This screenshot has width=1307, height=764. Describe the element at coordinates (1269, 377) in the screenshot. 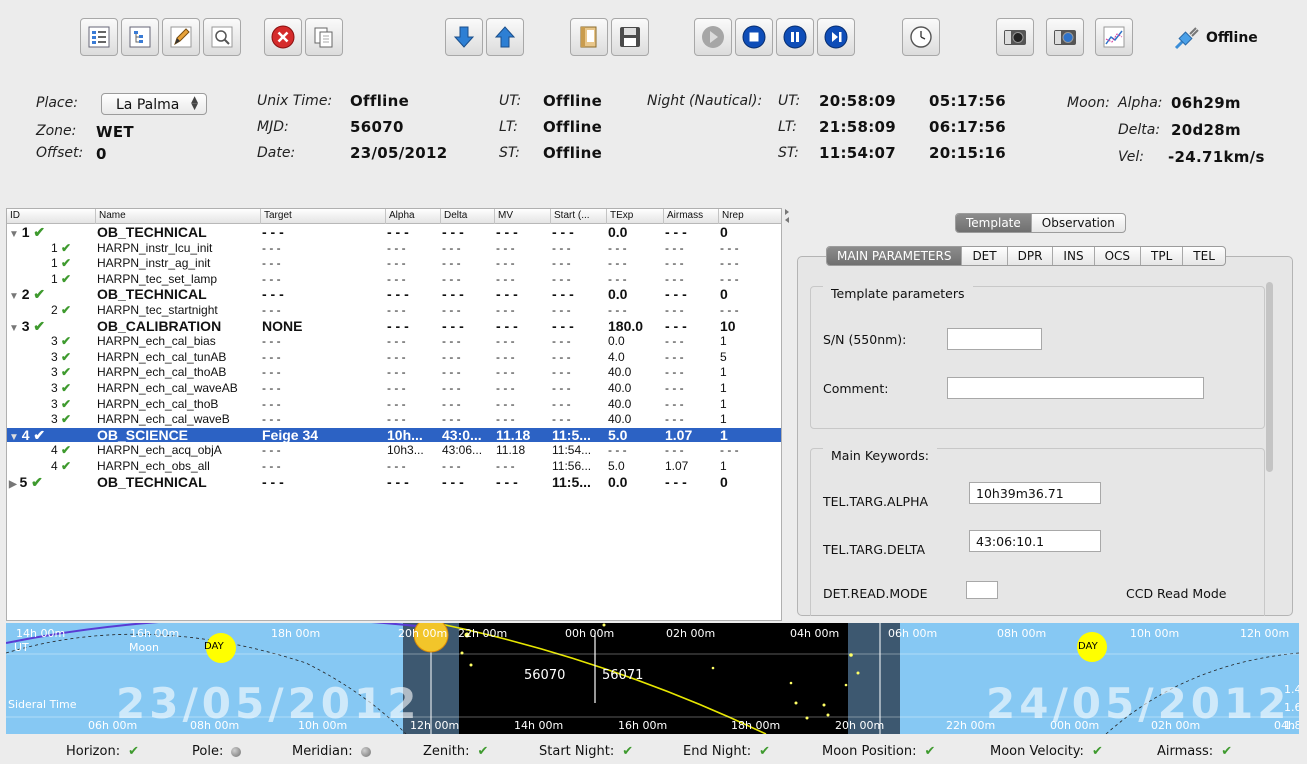

I see `scrollbar-thumb` at that location.